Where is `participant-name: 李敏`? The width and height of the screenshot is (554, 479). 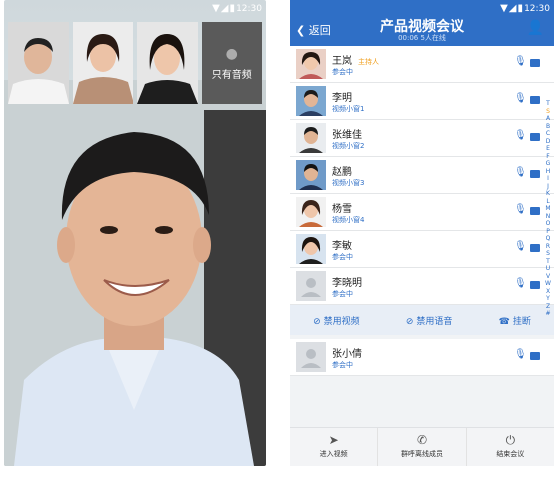 participant-name: 李敏 is located at coordinates (342, 246).